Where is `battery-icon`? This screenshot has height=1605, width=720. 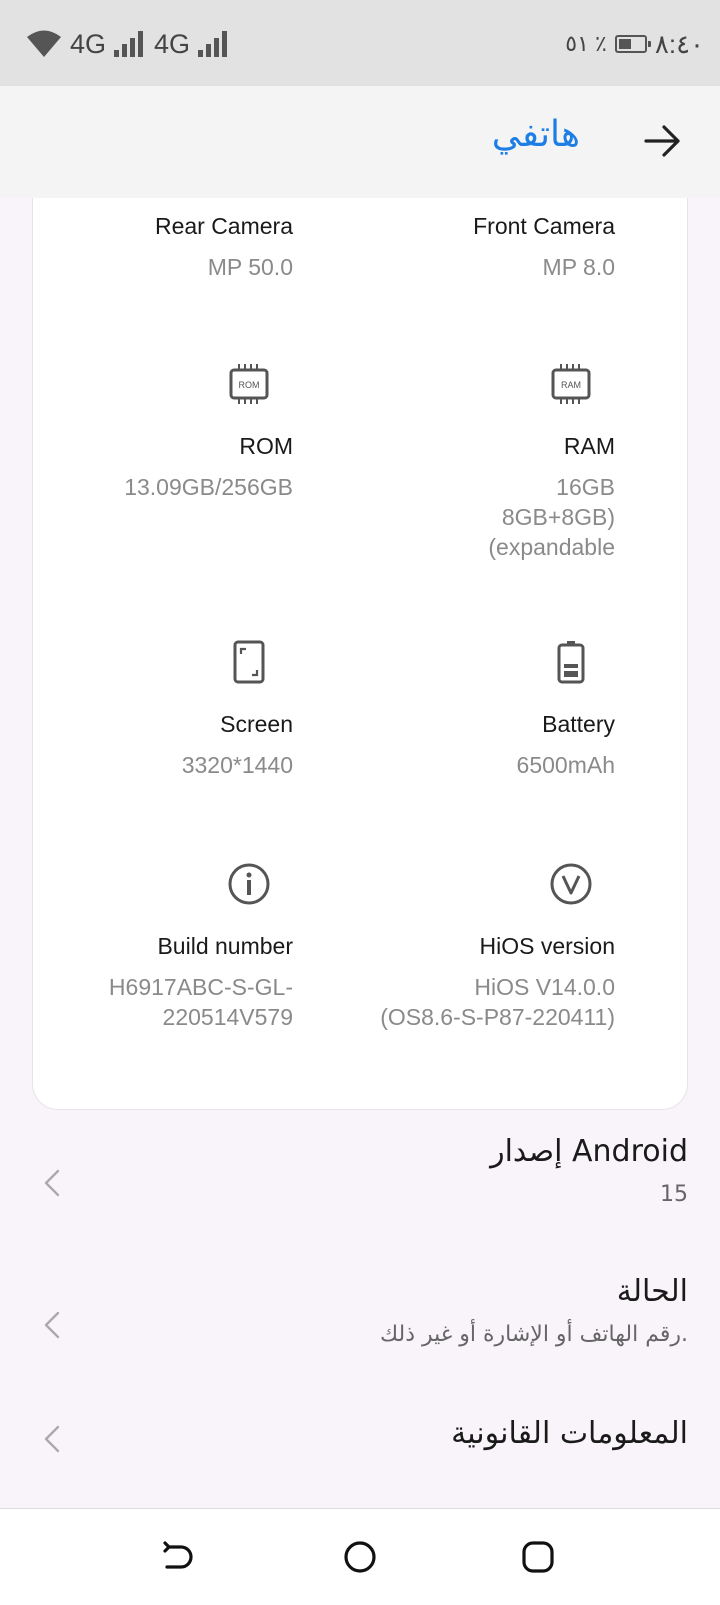
battery-icon is located at coordinates (632, 44).